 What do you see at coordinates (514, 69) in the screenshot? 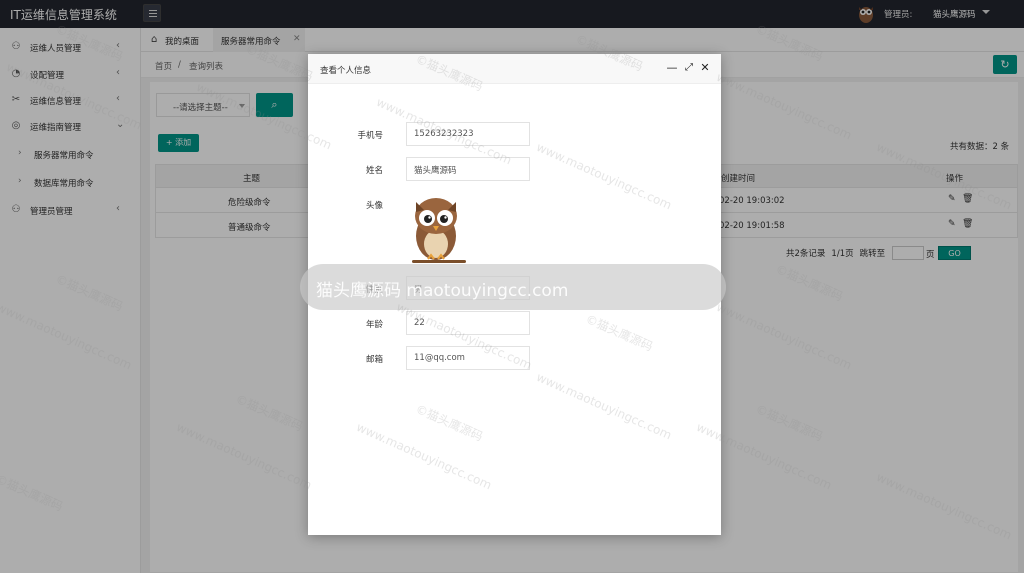
I see `modal-header: 查看个人信息 — ⤢ ✕` at bounding box center [514, 69].